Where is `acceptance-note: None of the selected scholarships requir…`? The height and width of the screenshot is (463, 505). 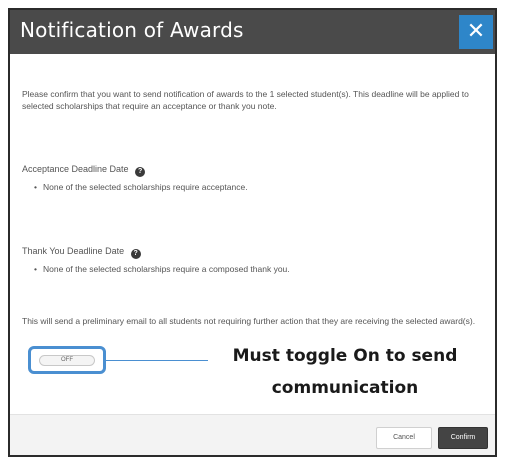
acceptance-note: None of the selected scholarships requir… is located at coordinates (141, 187).